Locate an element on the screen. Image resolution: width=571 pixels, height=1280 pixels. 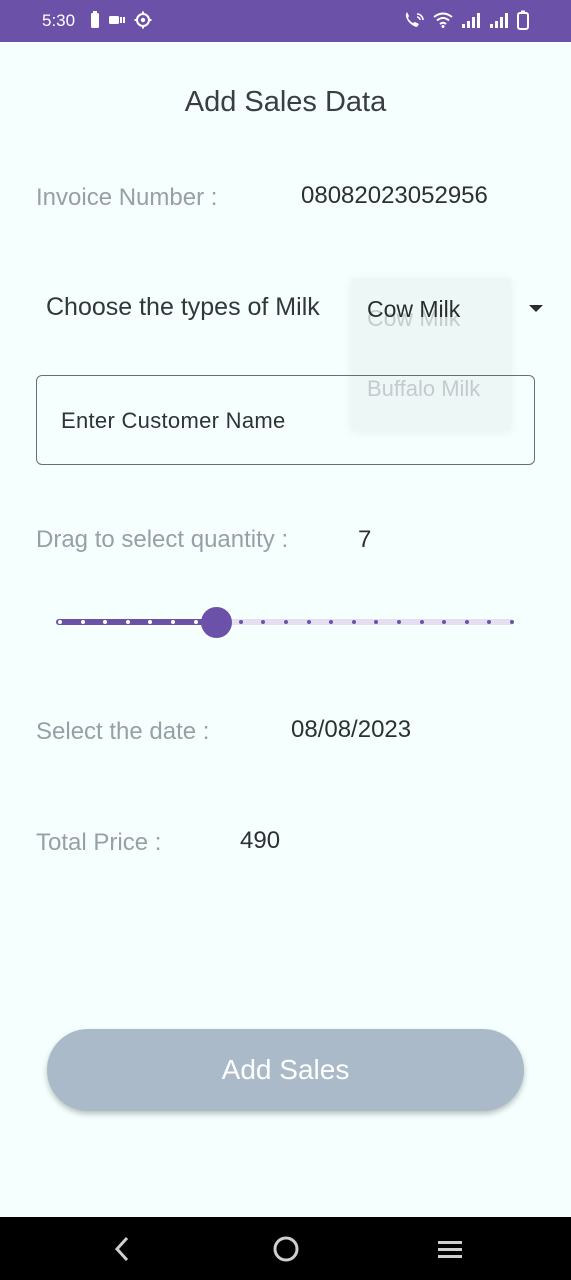
settings-icon is located at coordinates (143, 20).